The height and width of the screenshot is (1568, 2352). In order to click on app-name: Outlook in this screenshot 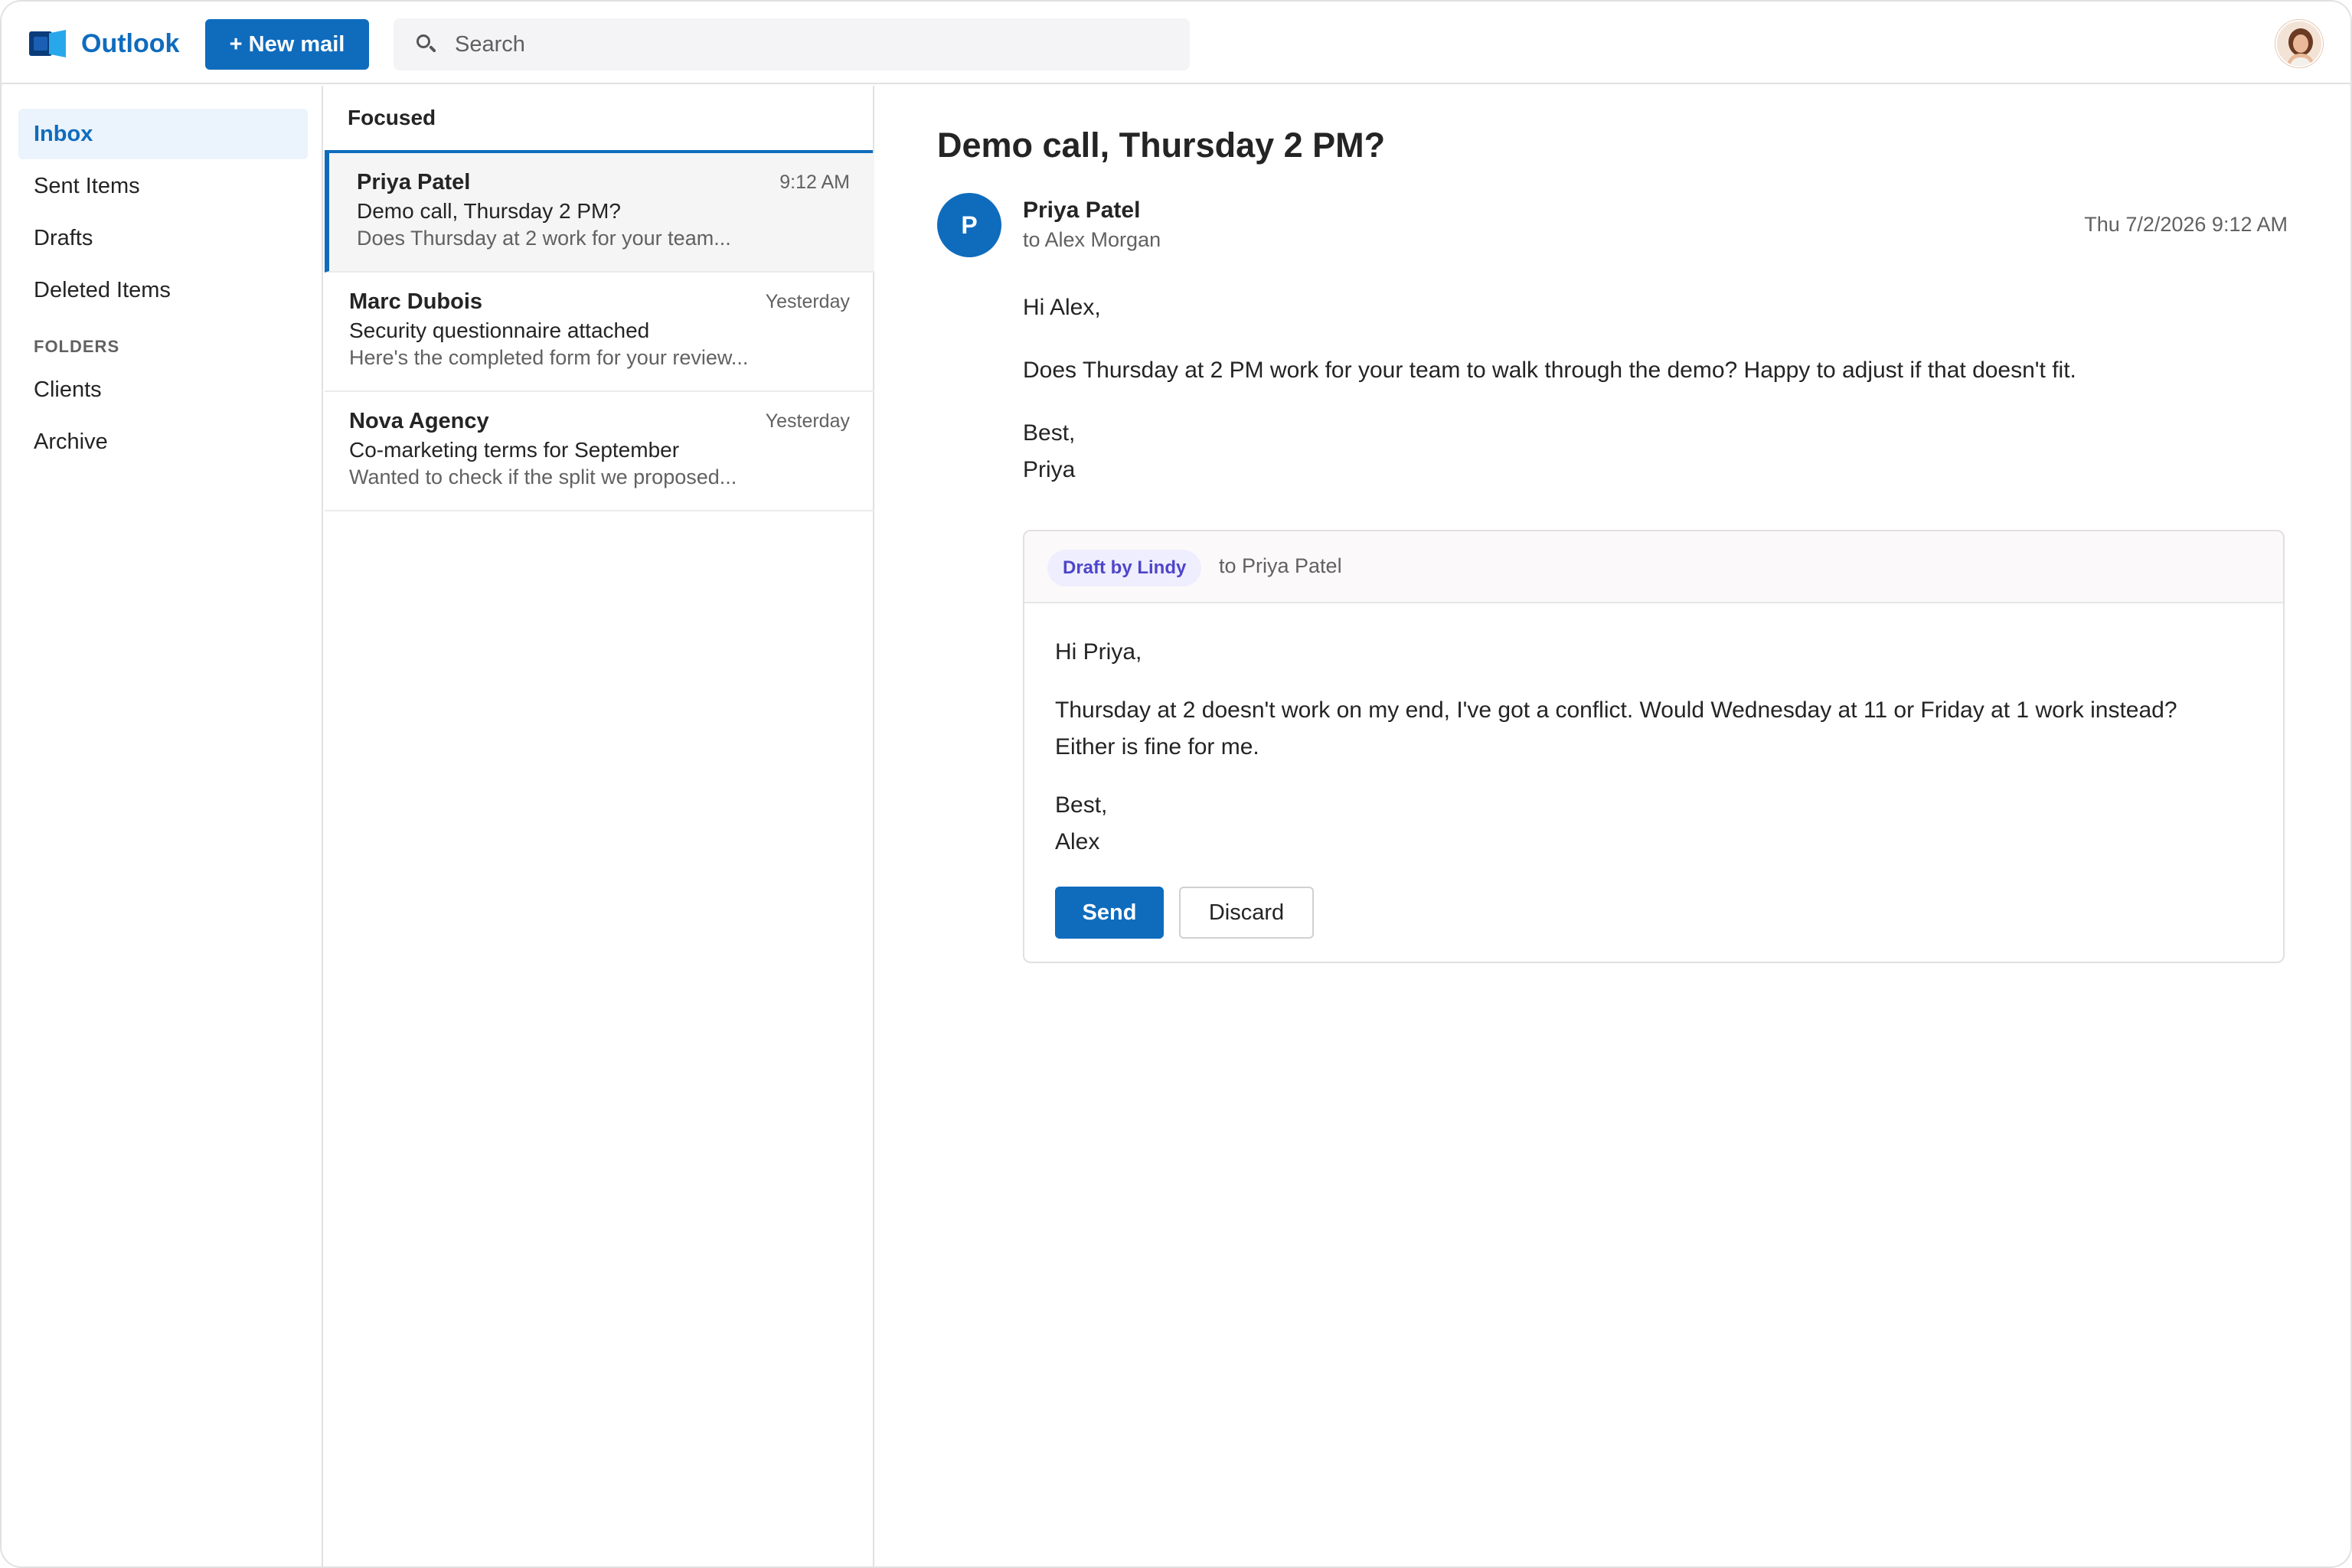, I will do `click(130, 43)`.